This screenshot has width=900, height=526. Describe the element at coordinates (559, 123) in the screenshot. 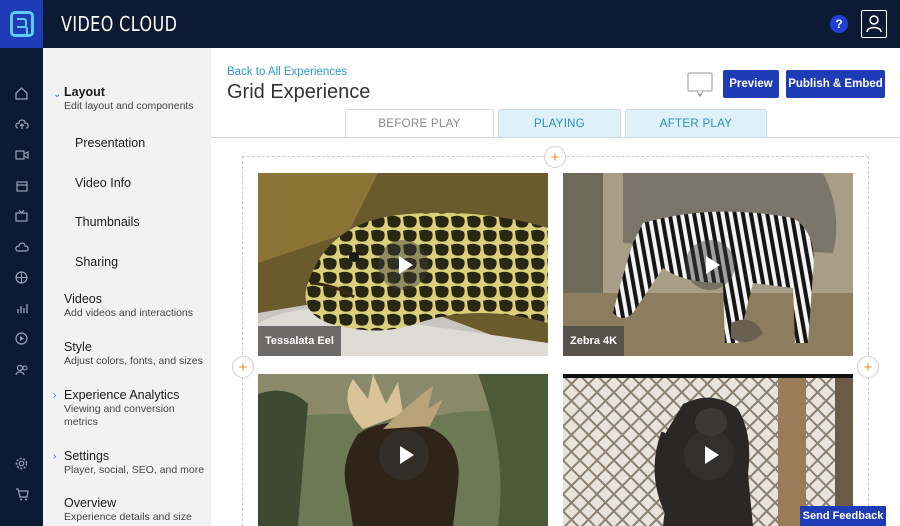

I see `tab-playing: PLAYING` at that location.